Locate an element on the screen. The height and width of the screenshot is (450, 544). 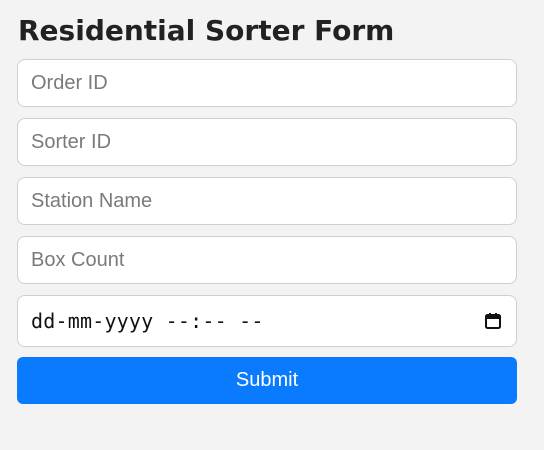
station-name-input is located at coordinates (267, 201).